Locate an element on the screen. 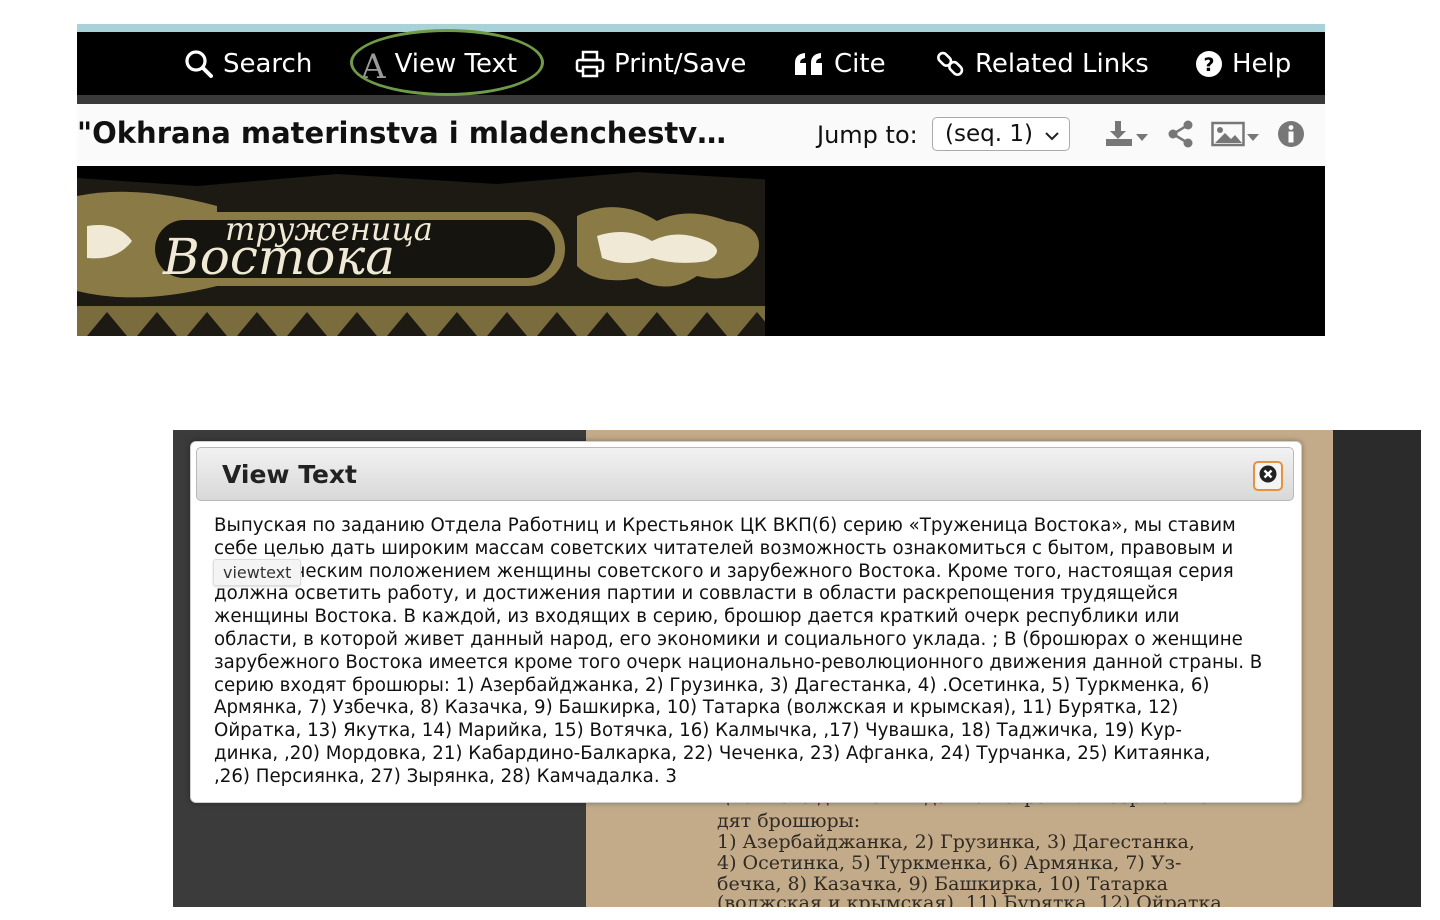 This screenshot has height=920, width=1440. font-a-icon: A is located at coordinates (373, 66).